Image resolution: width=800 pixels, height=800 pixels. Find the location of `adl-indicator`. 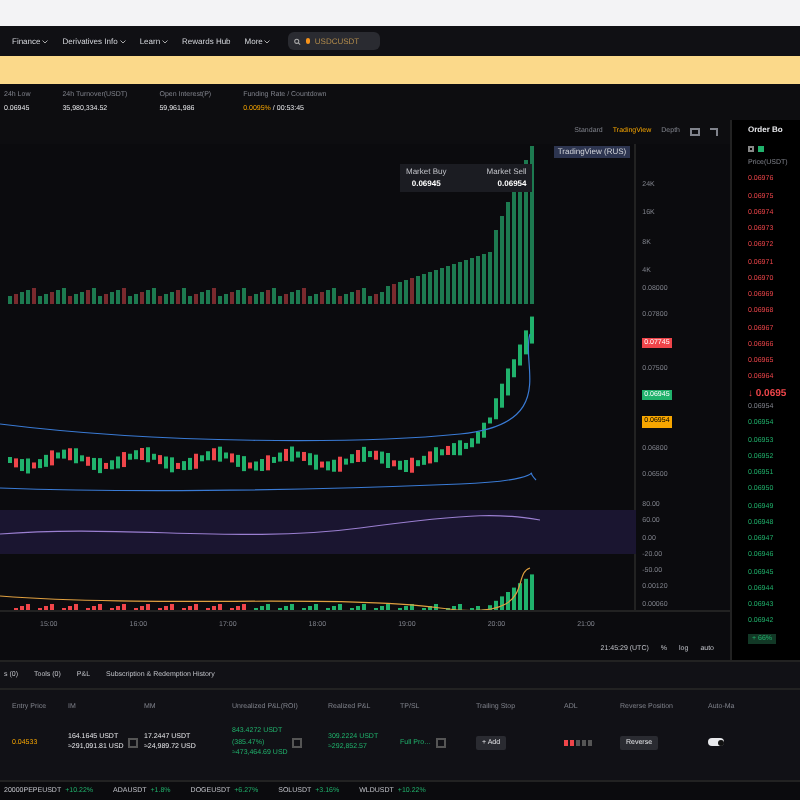

adl-indicator is located at coordinates (578, 742).